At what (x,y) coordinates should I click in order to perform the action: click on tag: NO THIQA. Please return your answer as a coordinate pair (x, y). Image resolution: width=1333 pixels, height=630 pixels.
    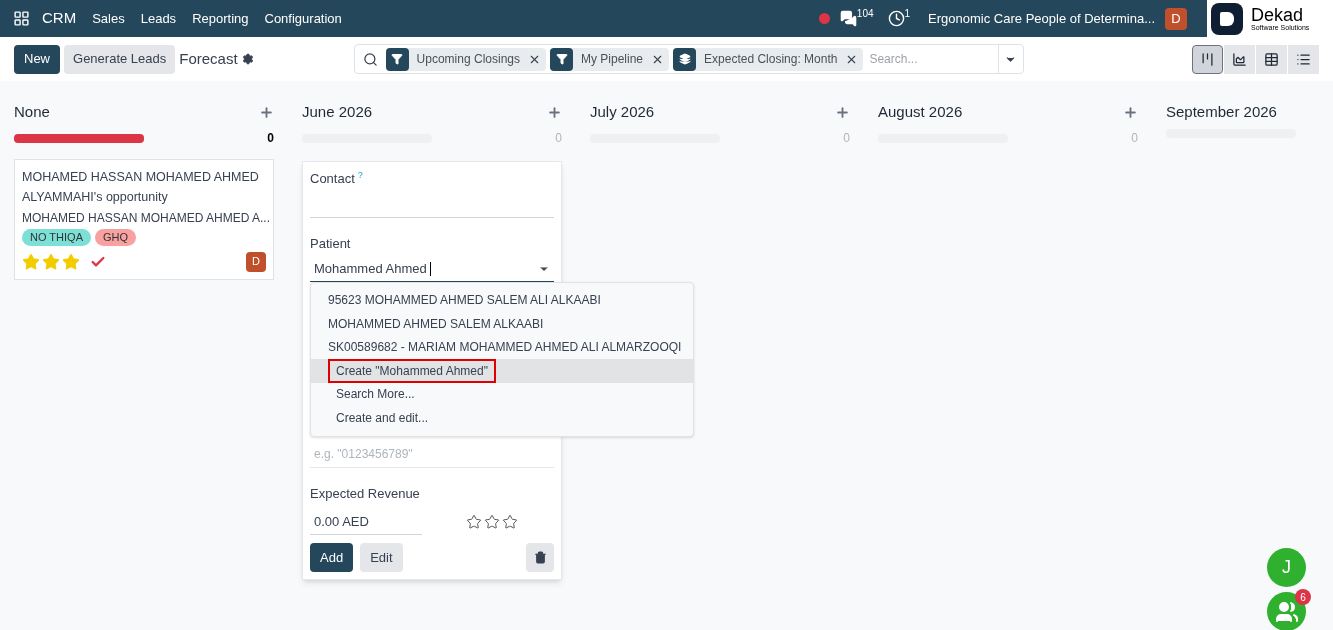
    Looking at the image, I should click on (56, 237).